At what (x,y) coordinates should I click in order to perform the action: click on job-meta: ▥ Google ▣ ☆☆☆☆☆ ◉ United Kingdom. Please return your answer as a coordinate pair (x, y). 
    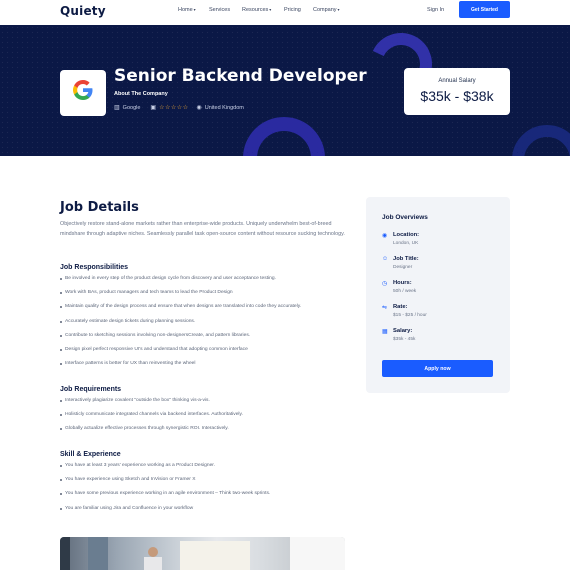
    Looking at the image, I should click on (179, 108).